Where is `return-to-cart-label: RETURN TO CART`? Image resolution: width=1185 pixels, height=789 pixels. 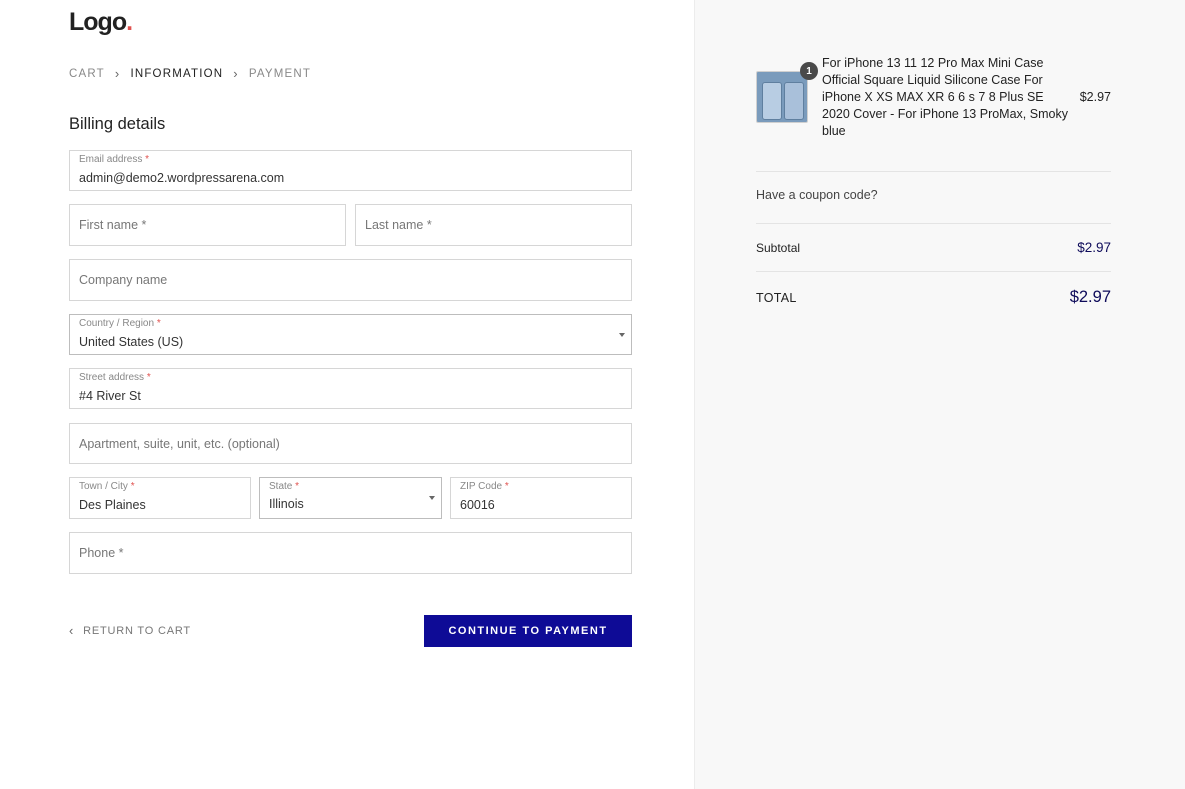
return-to-cart-label: RETURN TO CART is located at coordinates (137, 630).